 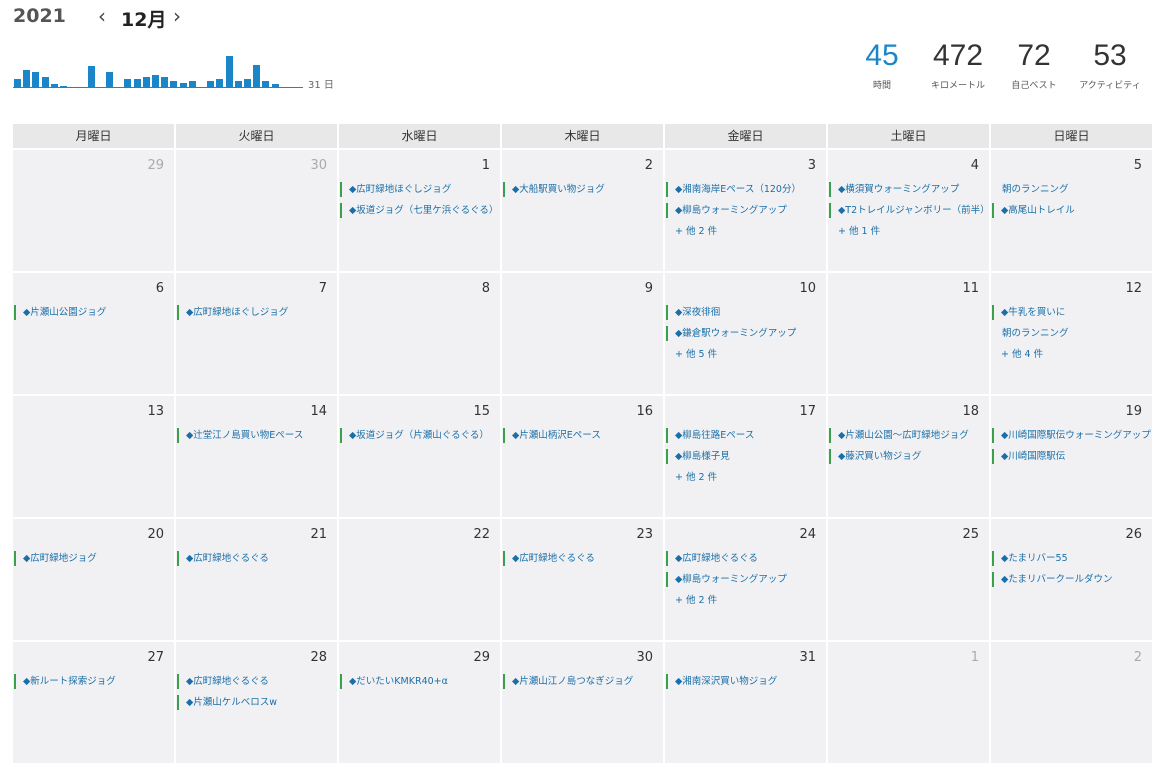 I want to click on activity-event: ◆たまリバークールダウン, so click(x=1072, y=579).